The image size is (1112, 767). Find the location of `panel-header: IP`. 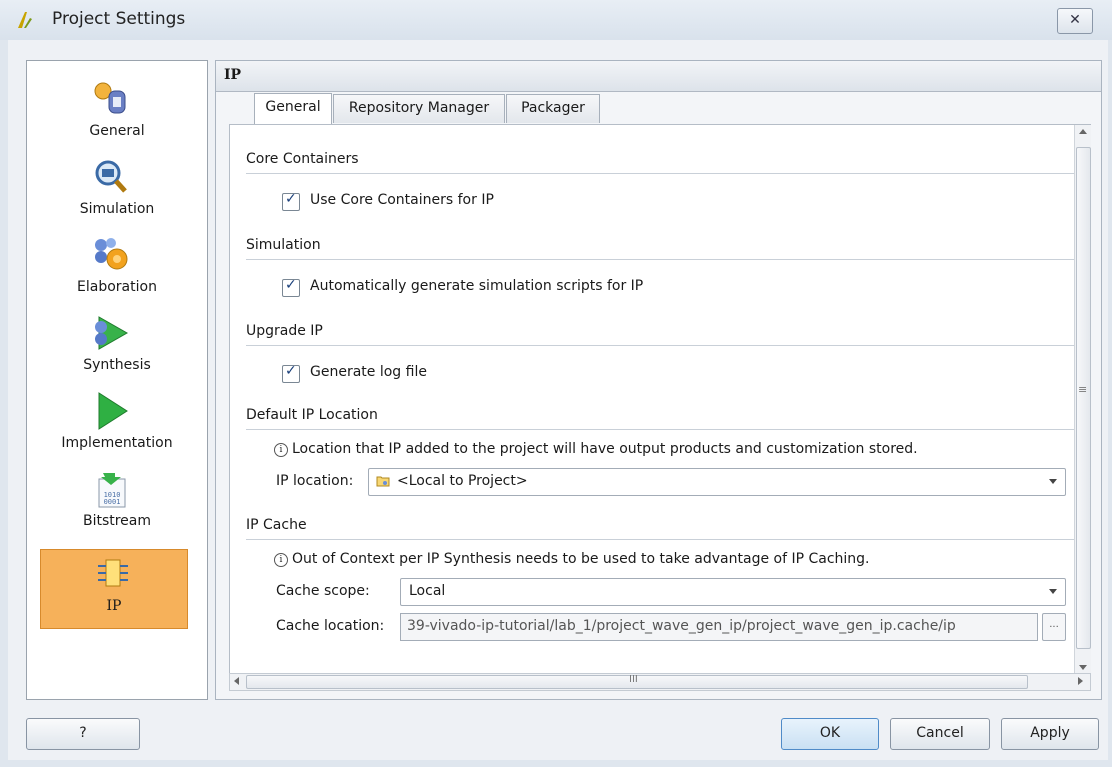

panel-header: IP is located at coordinates (658, 76).